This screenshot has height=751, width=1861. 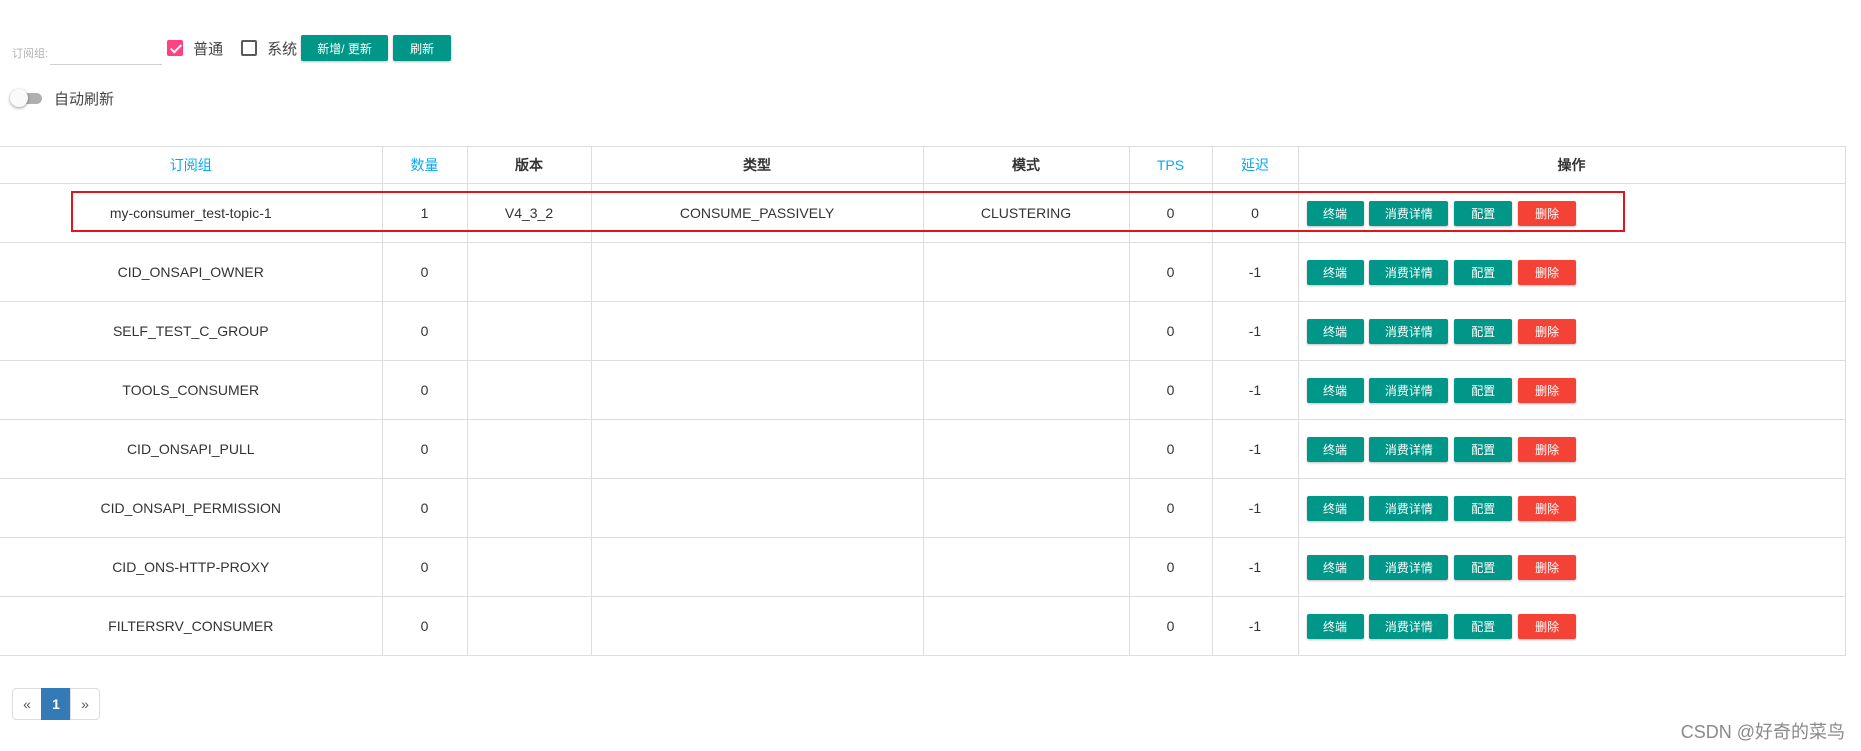 I want to click on header-delay: 延迟, so click(x=1255, y=165).